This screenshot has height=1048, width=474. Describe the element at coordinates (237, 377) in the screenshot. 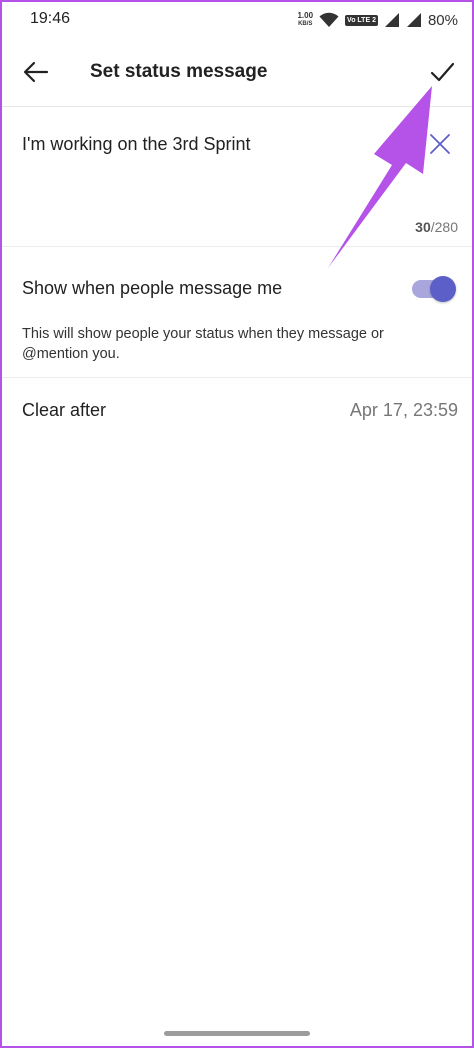

I see `divider` at that location.